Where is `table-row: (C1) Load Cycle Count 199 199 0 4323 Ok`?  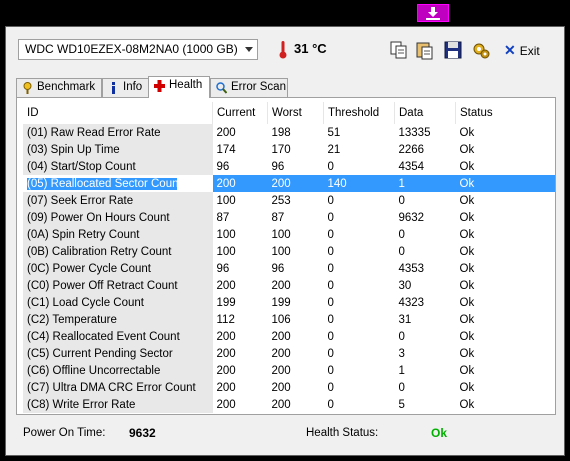
table-row: (C1) Load Cycle Count 199 199 0 4323 Ok is located at coordinates (289, 302).